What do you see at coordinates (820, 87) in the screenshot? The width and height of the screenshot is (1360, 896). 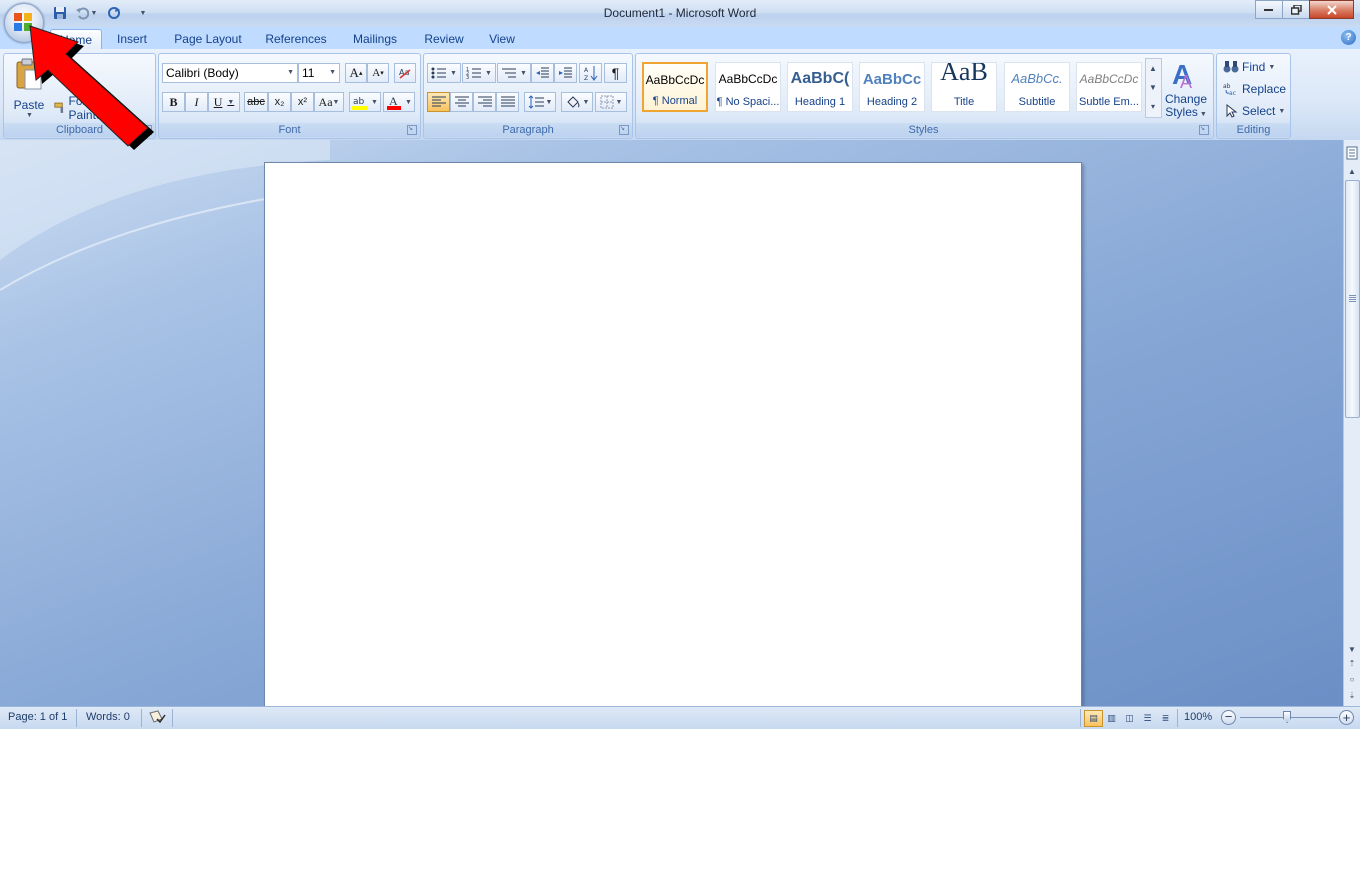 I see `style-heading-1: AaBbC( Heading 1` at bounding box center [820, 87].